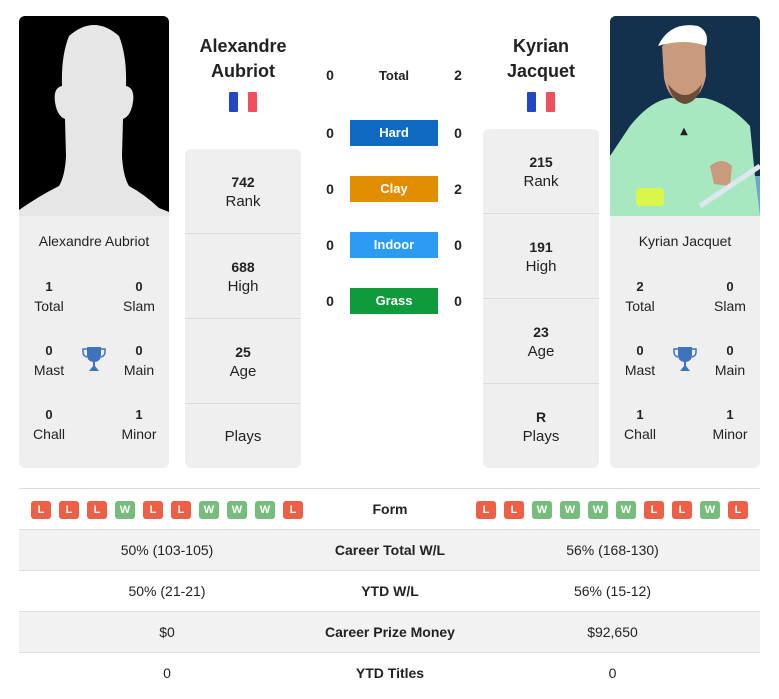 This screenshot has width=779, height=699. Describe the element at coordinates (94, 116) in the screenshot. I see `player1-photo` at that location.